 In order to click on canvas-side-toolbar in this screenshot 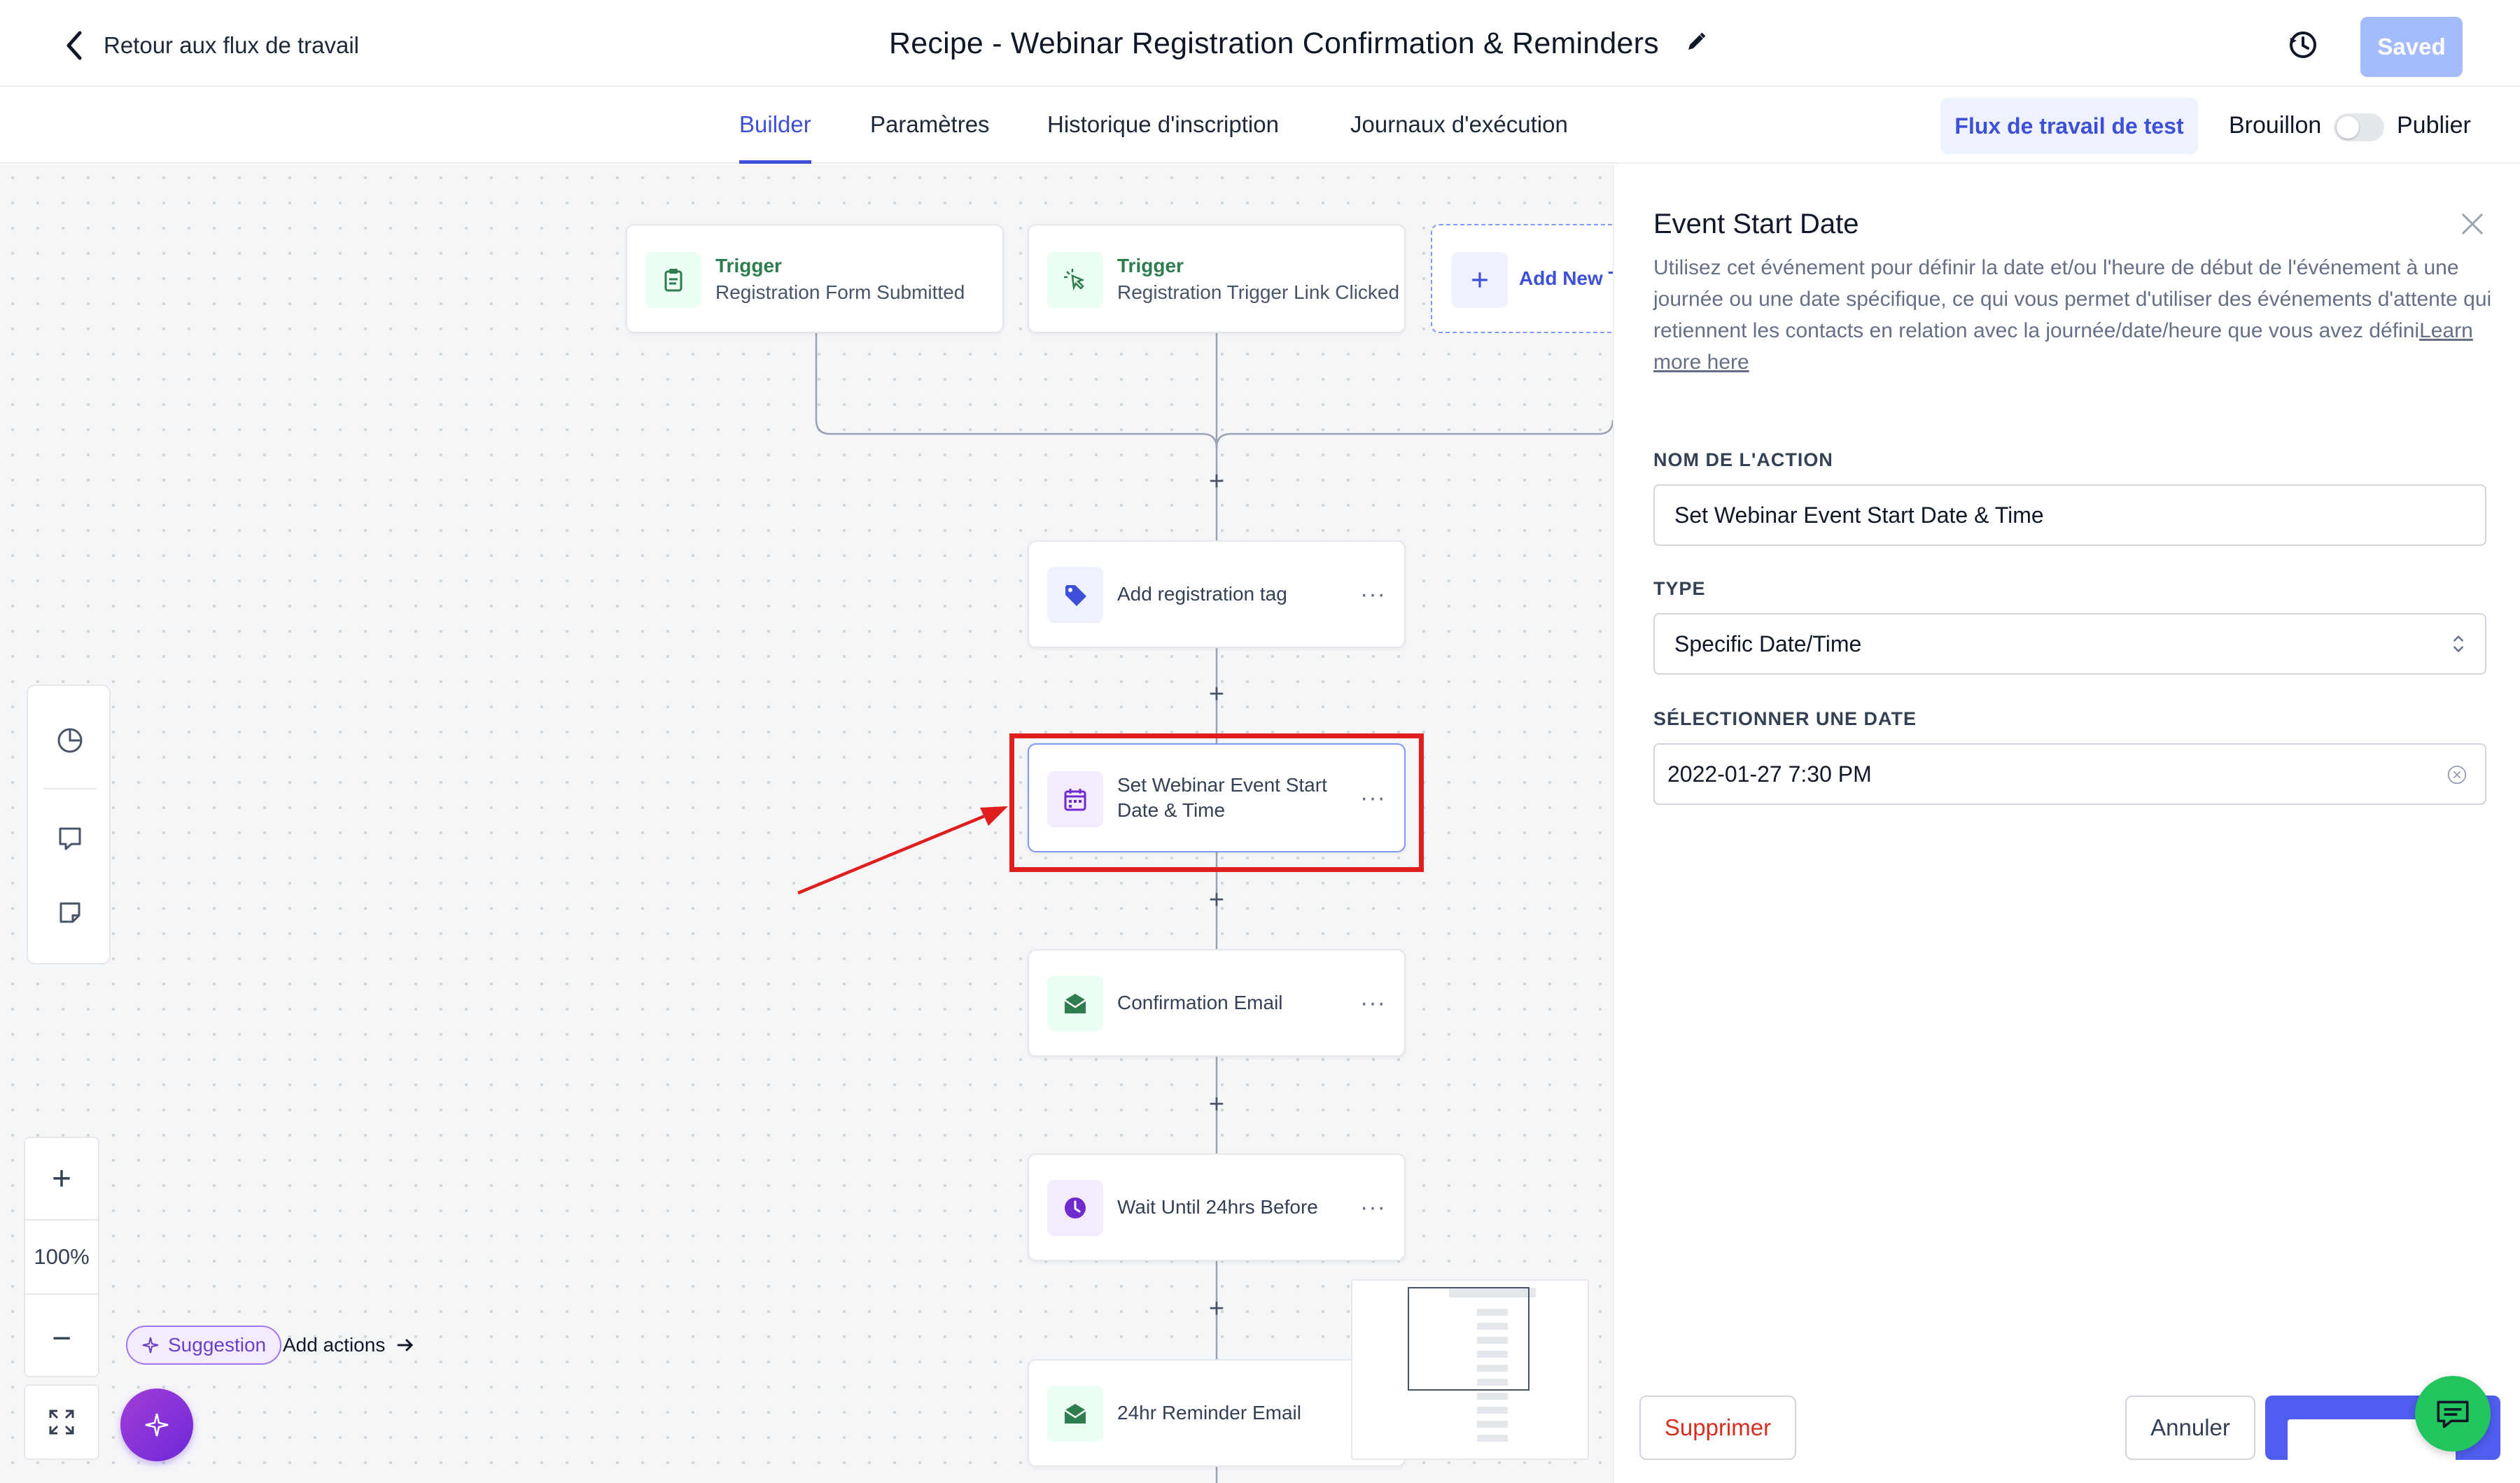, I will do `click(69, 824)`.